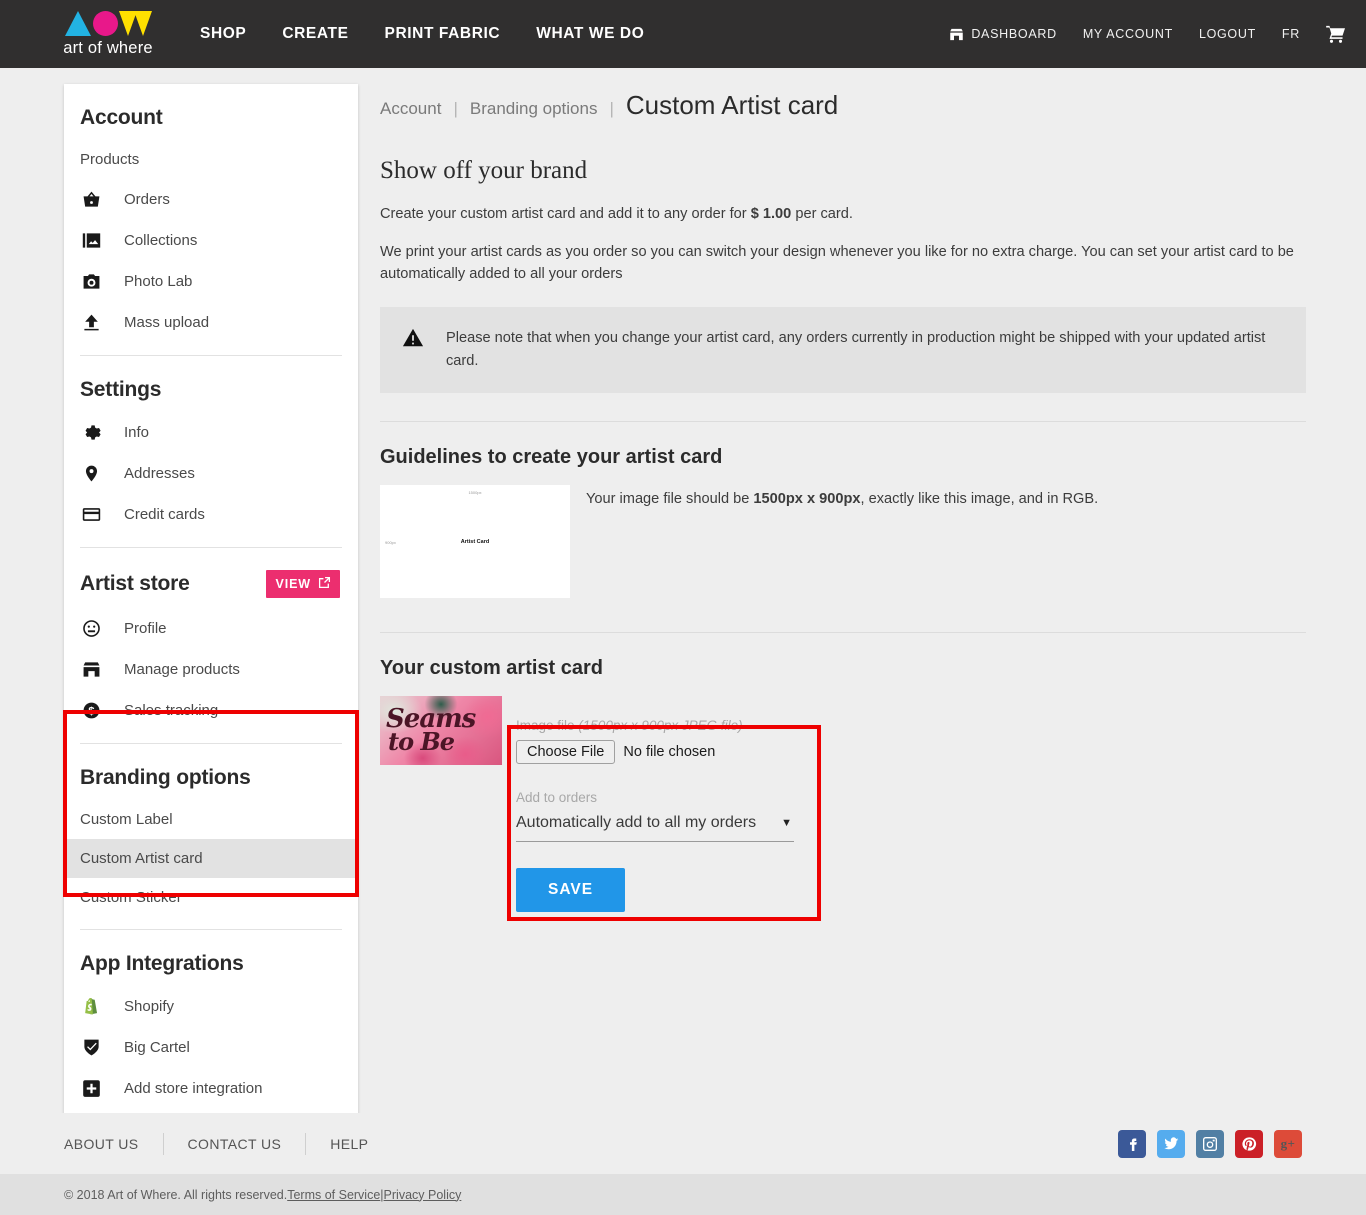  I want to click on shopify-icon, so click(91, 1006).